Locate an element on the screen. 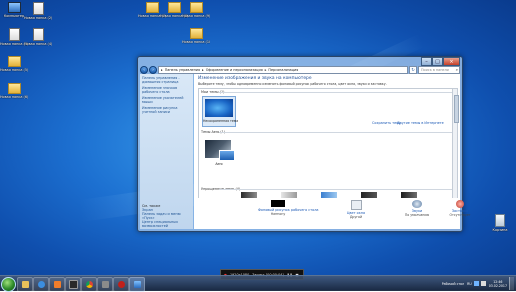  clock-date: 03.02.2017 is located at coordinates (497, 285).